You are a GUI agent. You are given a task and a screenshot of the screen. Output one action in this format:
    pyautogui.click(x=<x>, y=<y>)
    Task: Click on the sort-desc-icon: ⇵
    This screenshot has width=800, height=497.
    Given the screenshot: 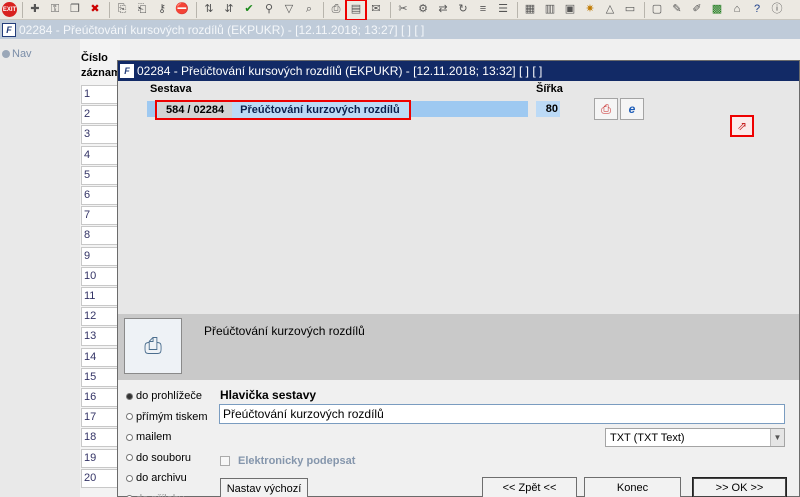 What is the action you would take?
    pyautogui.click(x=229, y=10)
    